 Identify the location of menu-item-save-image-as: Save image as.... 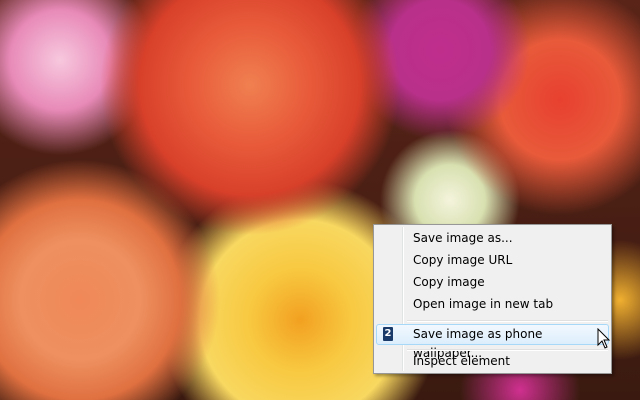
(492, 238).